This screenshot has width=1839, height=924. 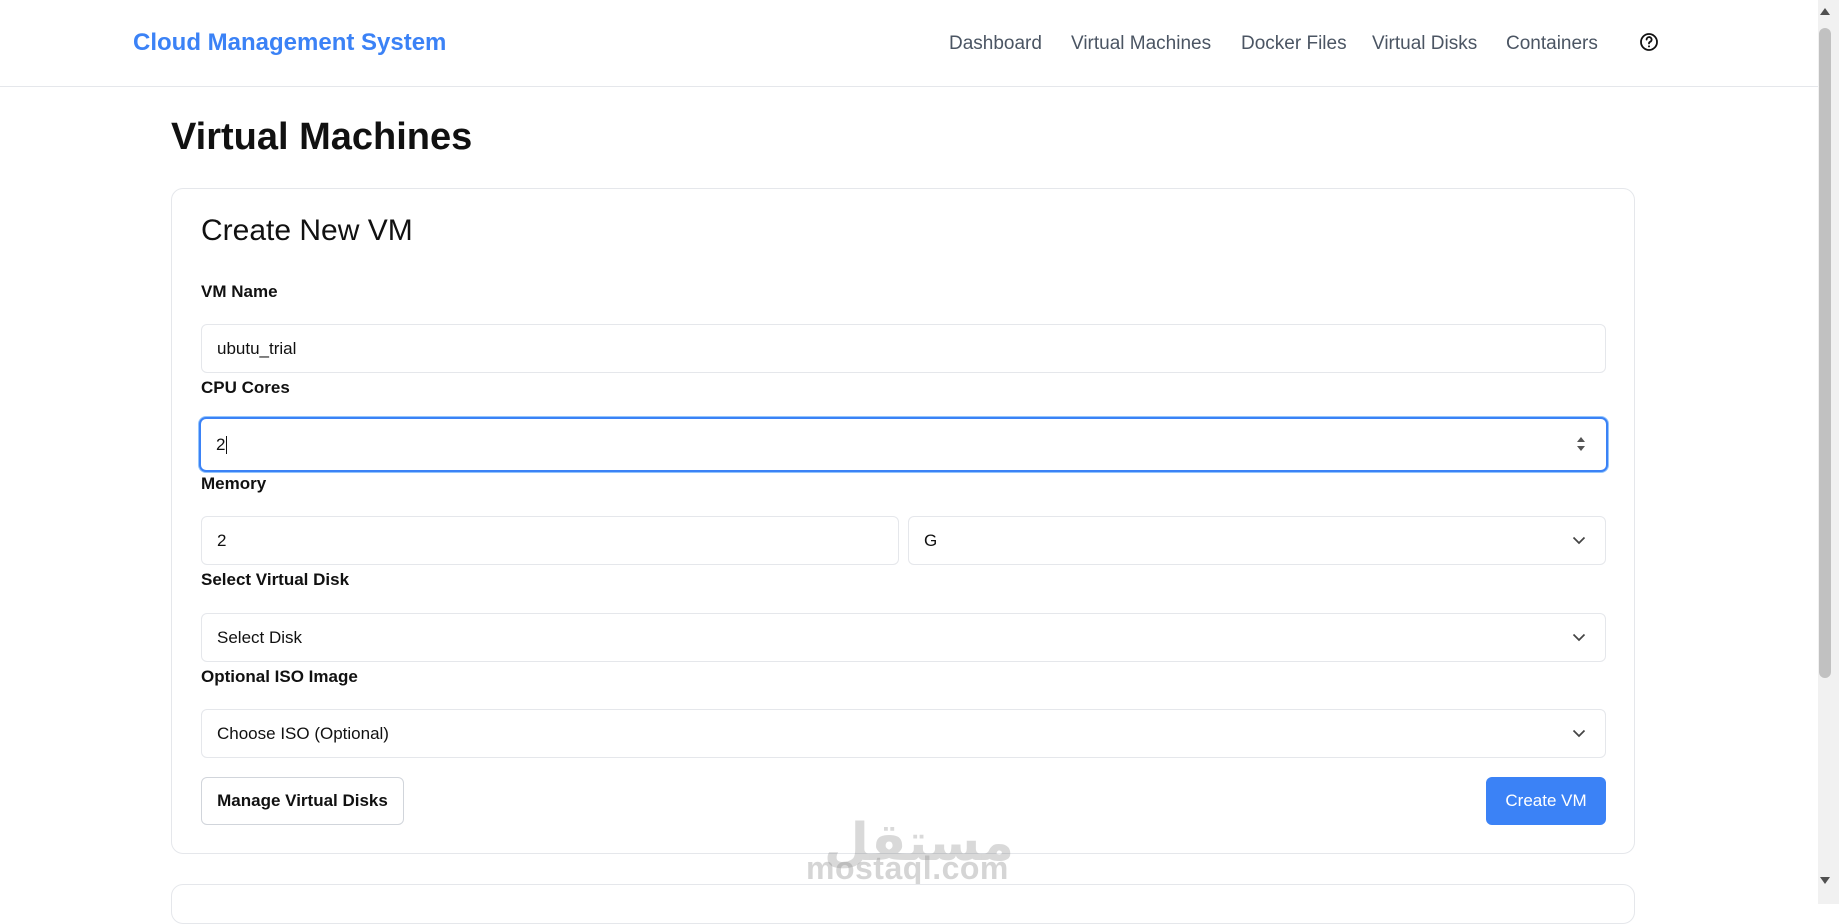 I want to click on manage-virtual-disks-button: Manage Virtual Disks, so click(x=302, y=801).